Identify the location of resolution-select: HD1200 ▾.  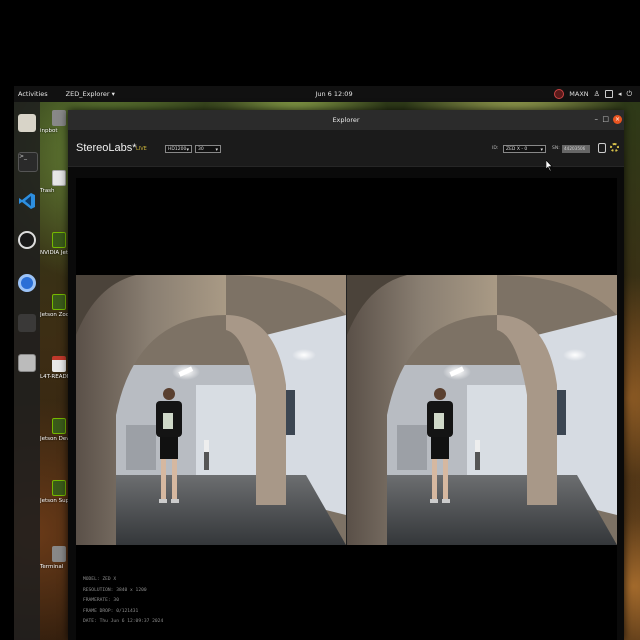
(178, 149).